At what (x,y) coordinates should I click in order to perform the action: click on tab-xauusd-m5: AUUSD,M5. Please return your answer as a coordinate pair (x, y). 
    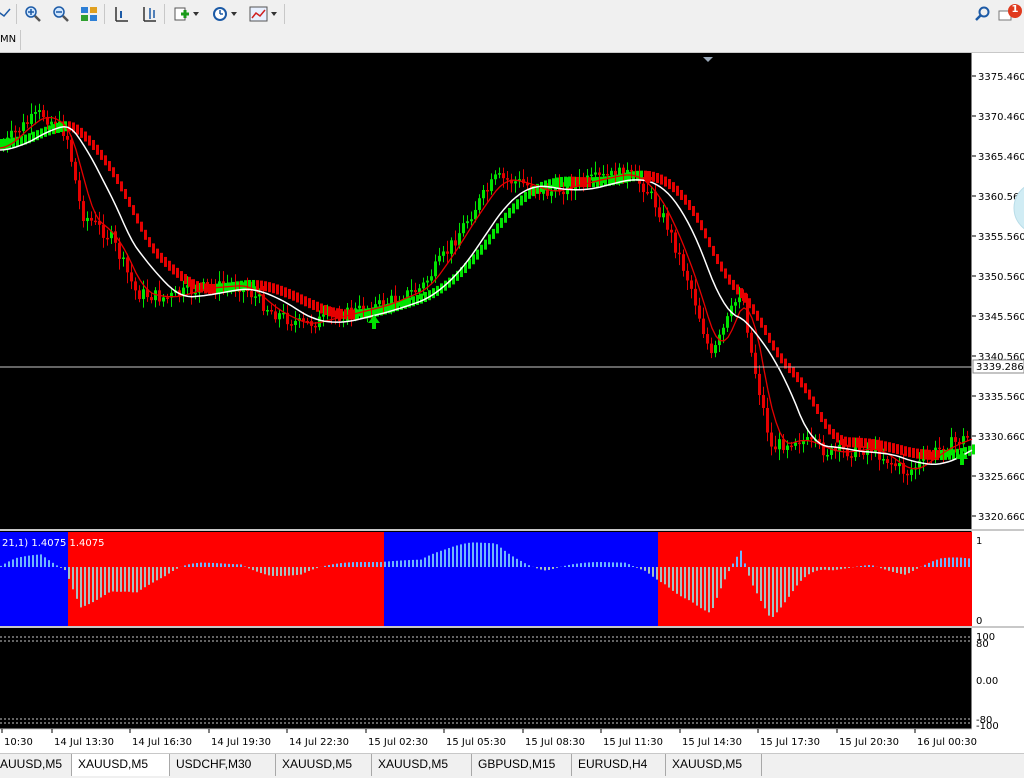
    Looking at the image, I should click on (36, 765).